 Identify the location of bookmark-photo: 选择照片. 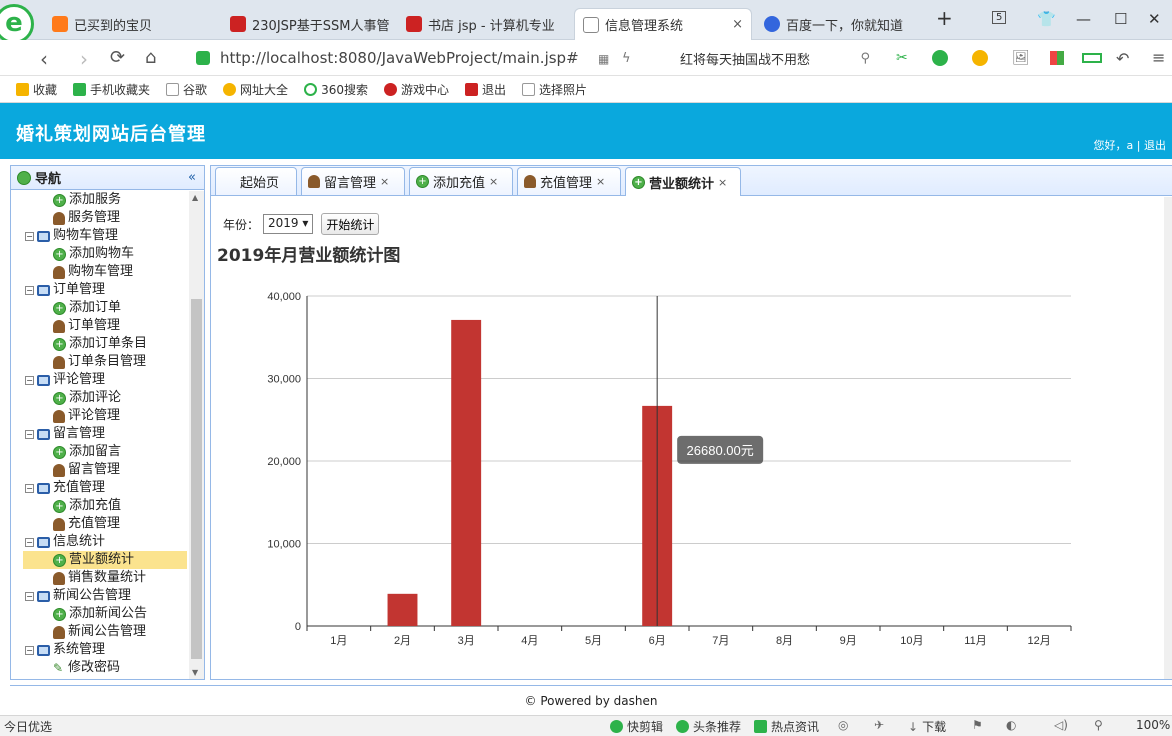
(554, 89).